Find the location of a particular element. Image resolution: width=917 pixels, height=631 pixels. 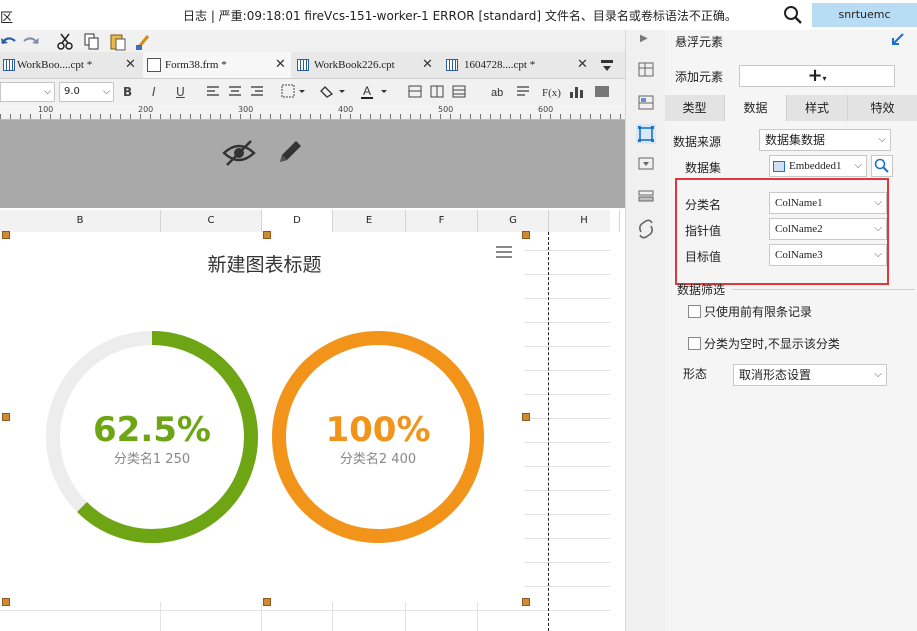

align-right-icon is located at coordinates (257, 91).